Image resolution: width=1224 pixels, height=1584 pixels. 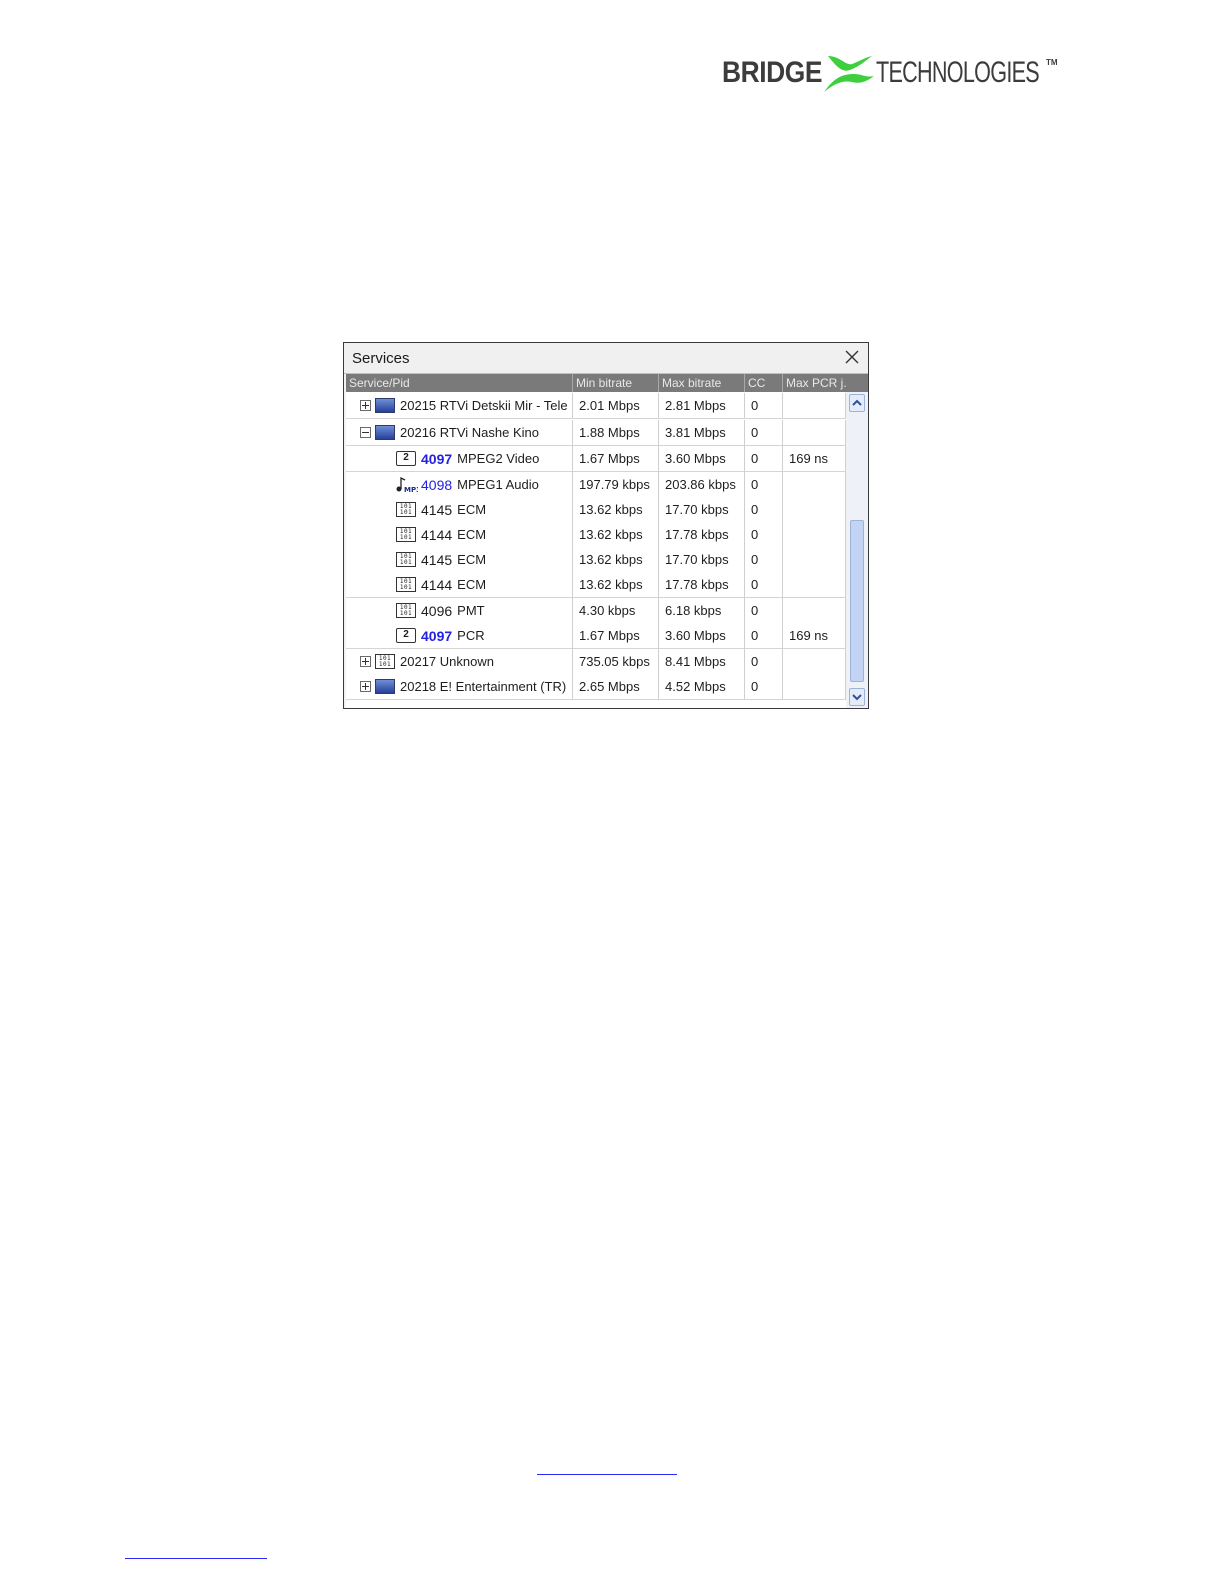 I want to click on cell-service-pid: MP34098 MPEG1 Audio, so click(x=459, y=484).